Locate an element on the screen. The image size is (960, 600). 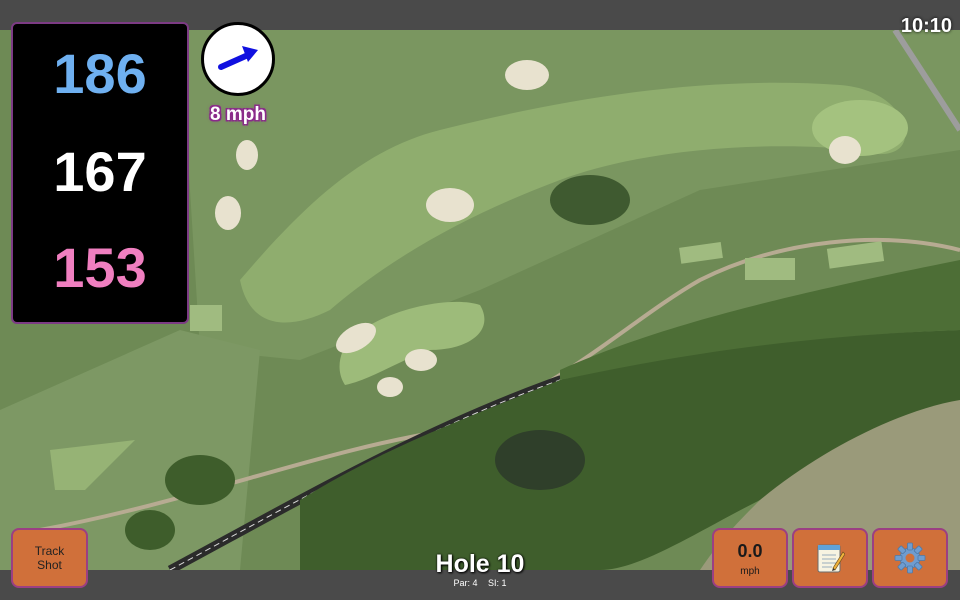
hole-title: Hole 10 is located at coordinates (480, 564).